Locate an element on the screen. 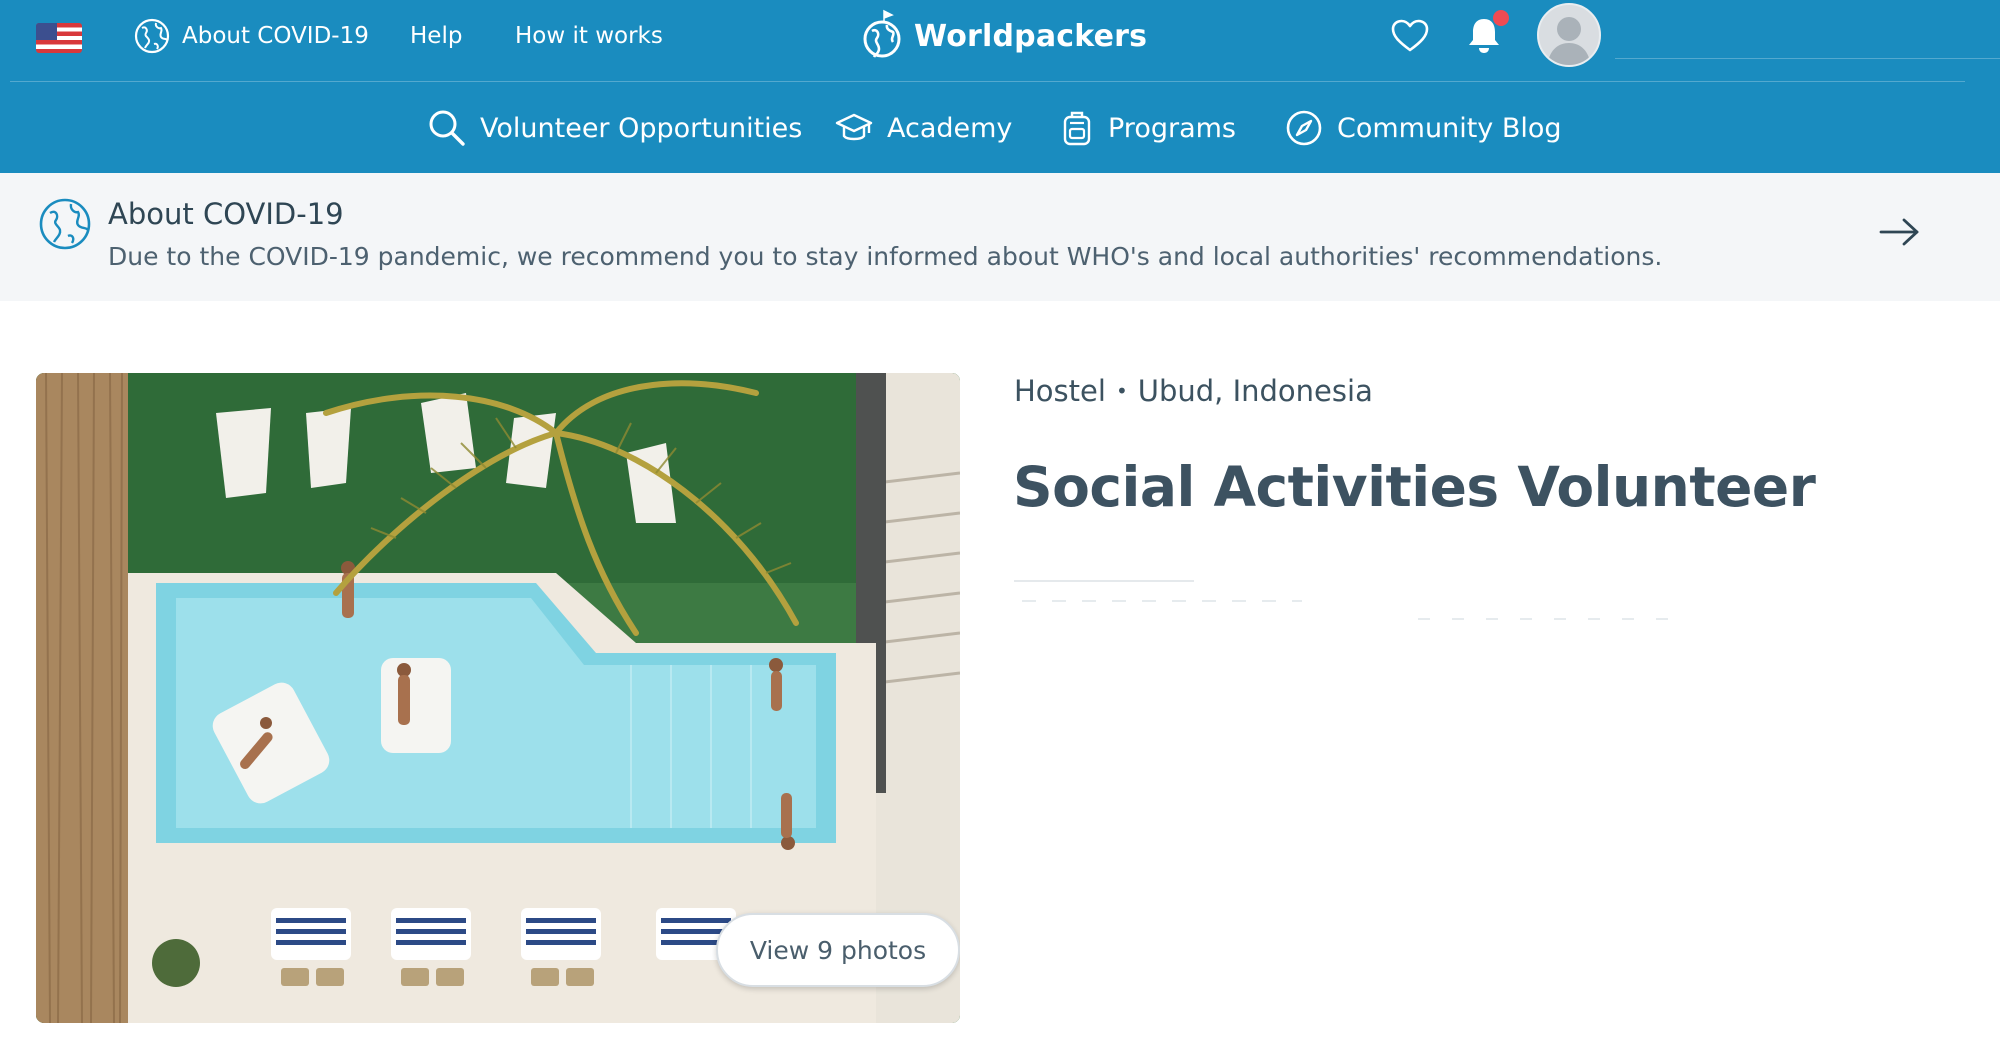  nav-label-community-blog: Community Blog is located at coordinates (1449, 128).